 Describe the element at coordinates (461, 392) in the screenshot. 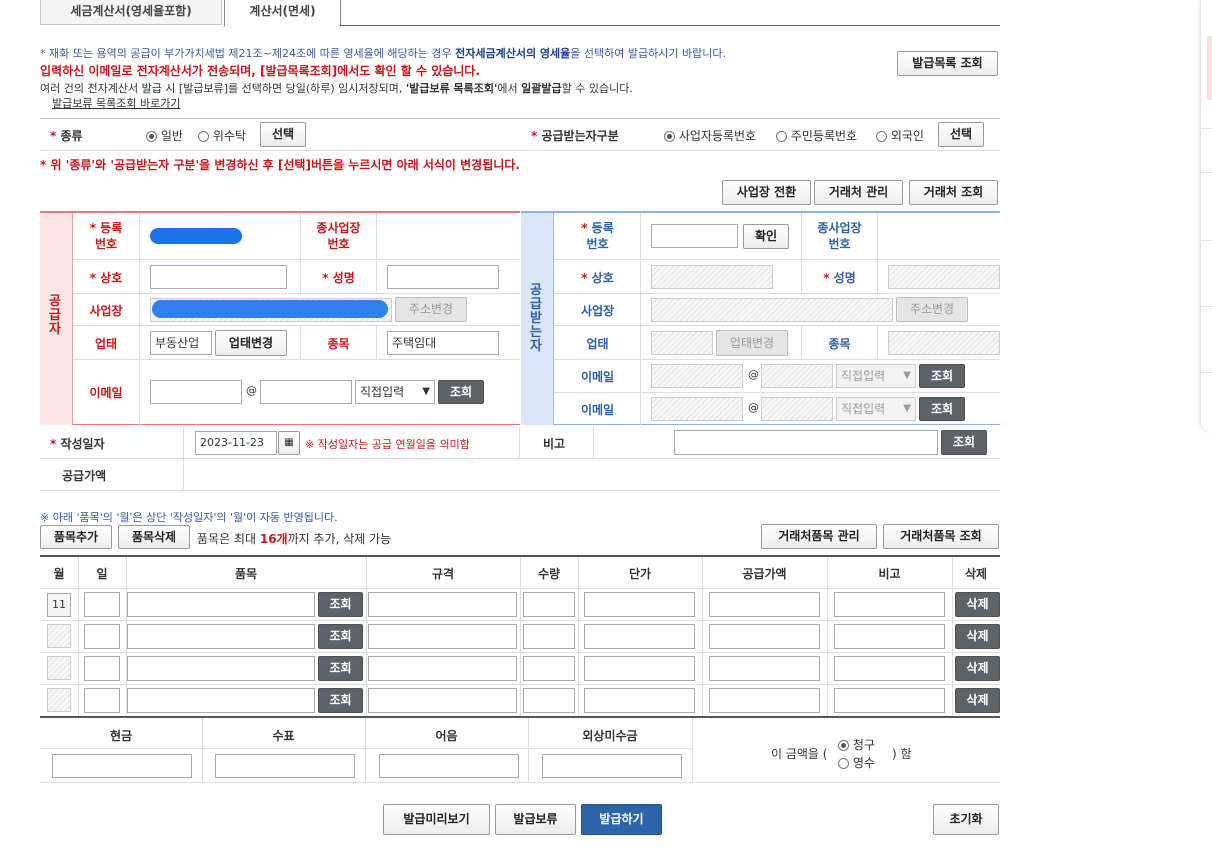

I see `supplier-email-lookup-button: 조회` at that location.